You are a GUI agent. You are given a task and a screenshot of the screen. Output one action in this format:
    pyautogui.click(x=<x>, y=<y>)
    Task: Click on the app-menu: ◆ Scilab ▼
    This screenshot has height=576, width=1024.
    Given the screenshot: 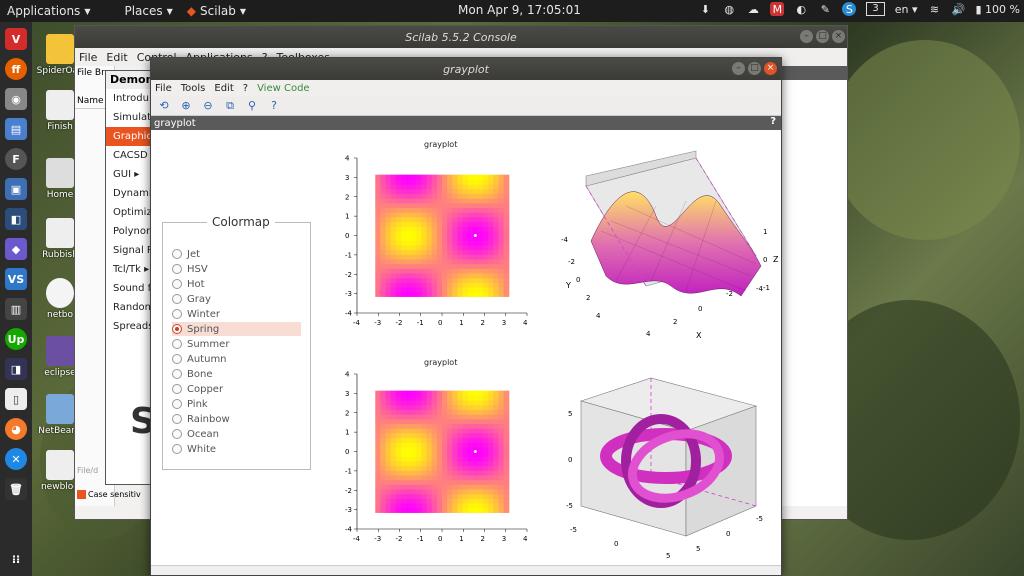 What is the action you would take?
    pyautogui.click(x=216, y=11)
    